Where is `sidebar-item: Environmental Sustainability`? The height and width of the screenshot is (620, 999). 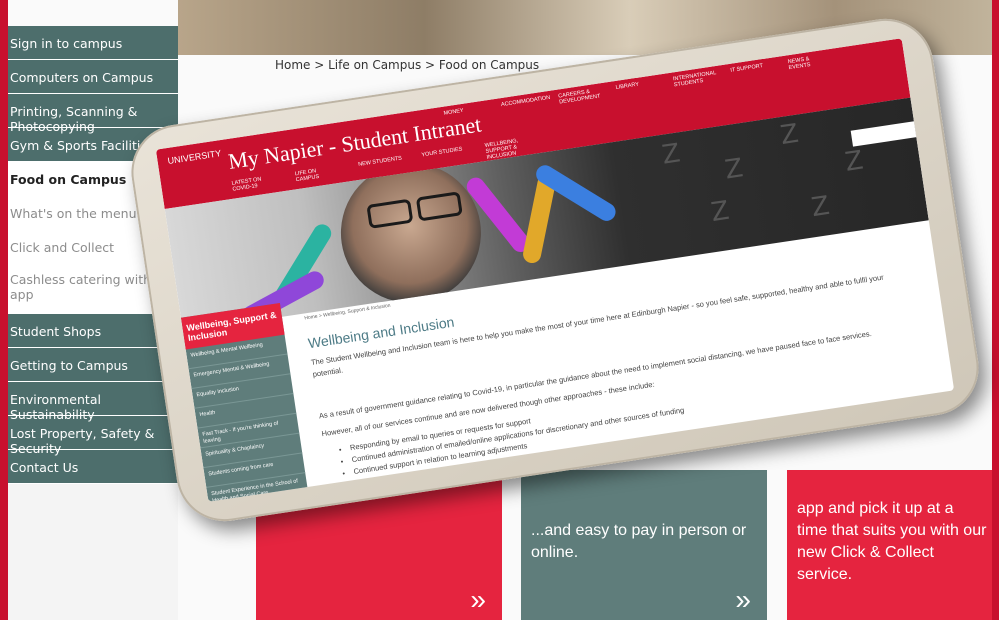
sidebar-item: Environmental Sustainability is located at coordinates (93, 402).